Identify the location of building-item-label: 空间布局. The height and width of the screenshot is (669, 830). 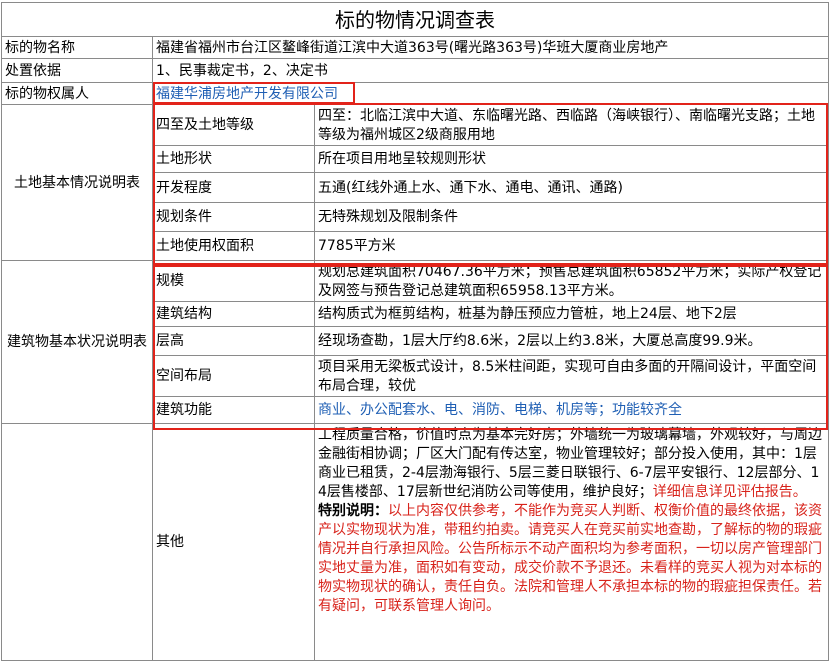
(233, 376).